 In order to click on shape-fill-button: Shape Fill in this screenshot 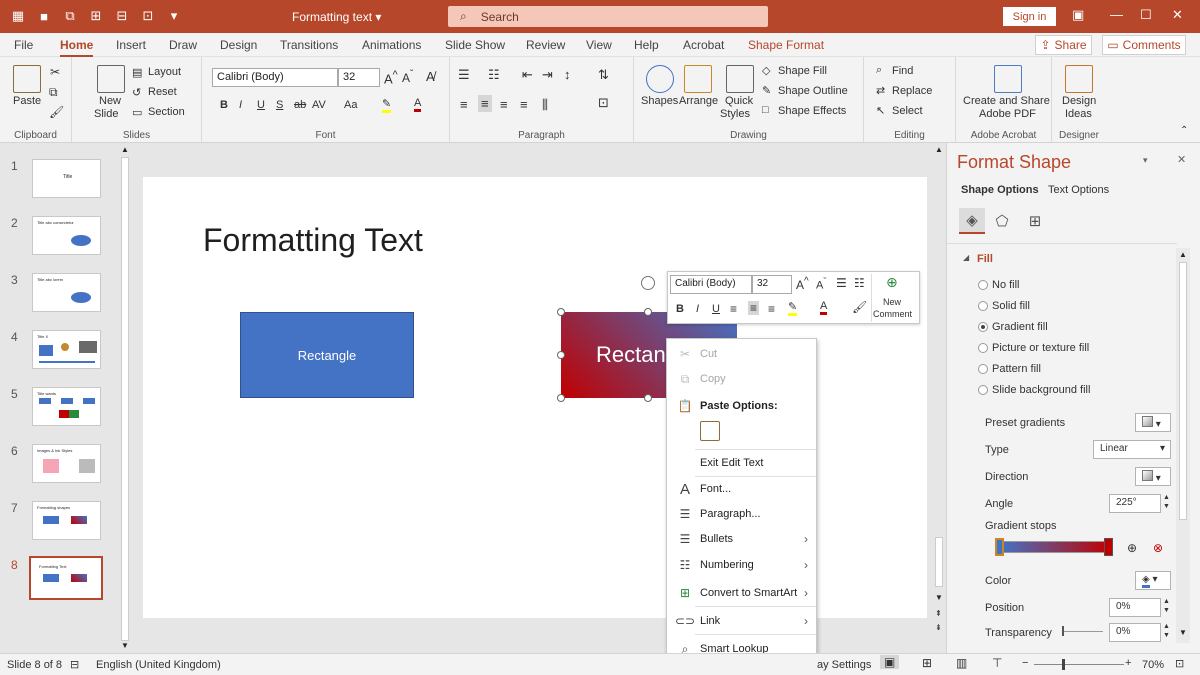, I will do `click(802, 71)`.